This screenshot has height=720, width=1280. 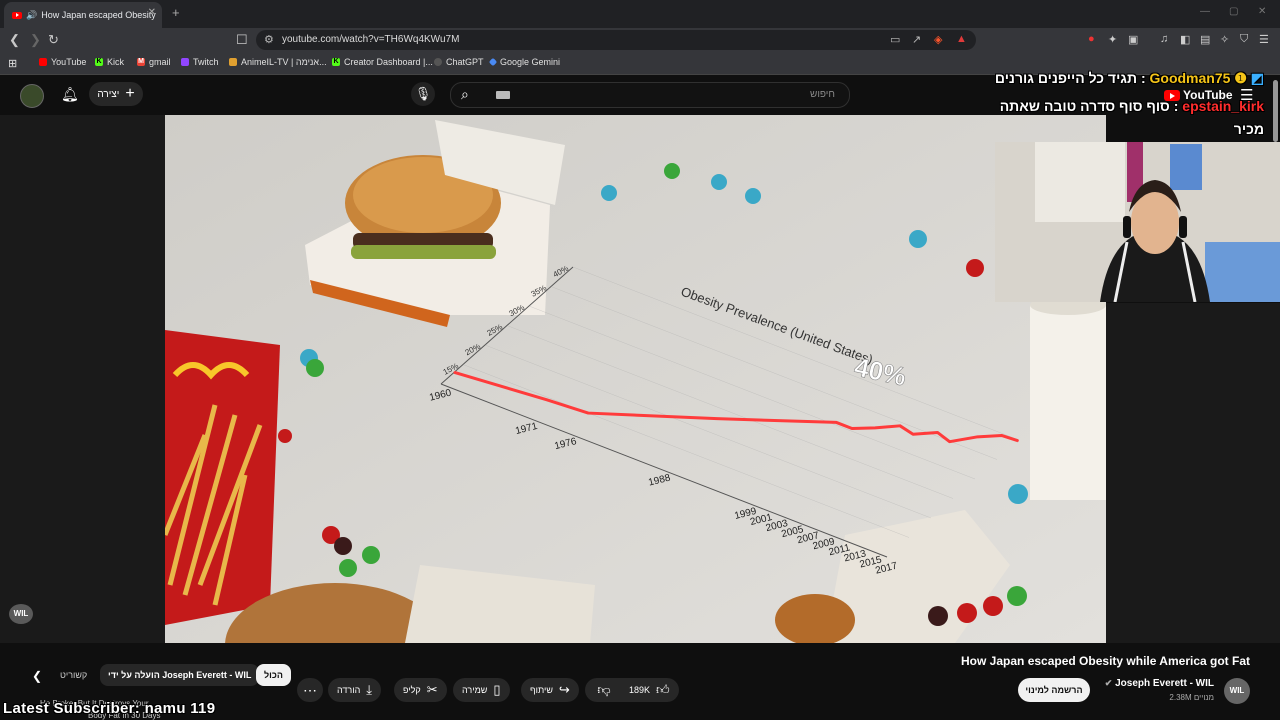 I want to click on chat-line-3: מכיר, so click(x=1248, y=129).